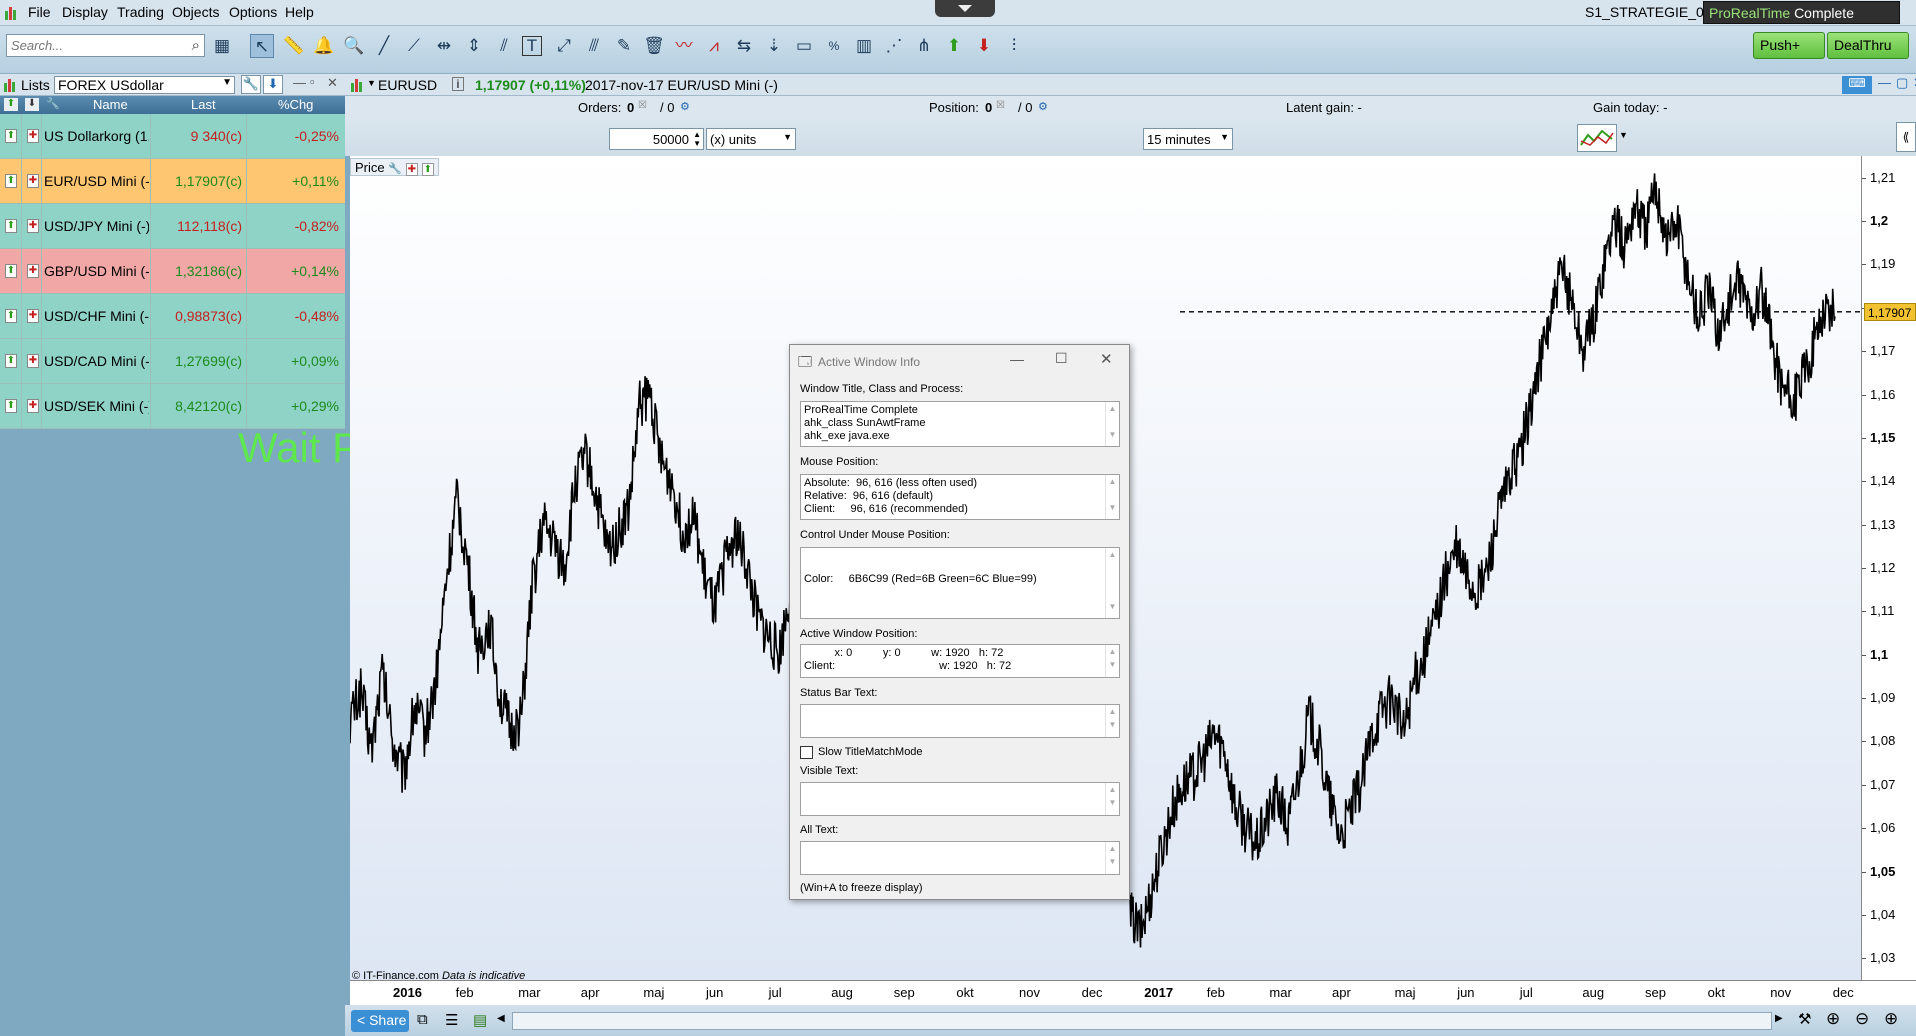  What do you see at coordinates (685, 106) in the screenshot?
I see `orders-settings-icon: ⚙` at bounding box center [685, 106].